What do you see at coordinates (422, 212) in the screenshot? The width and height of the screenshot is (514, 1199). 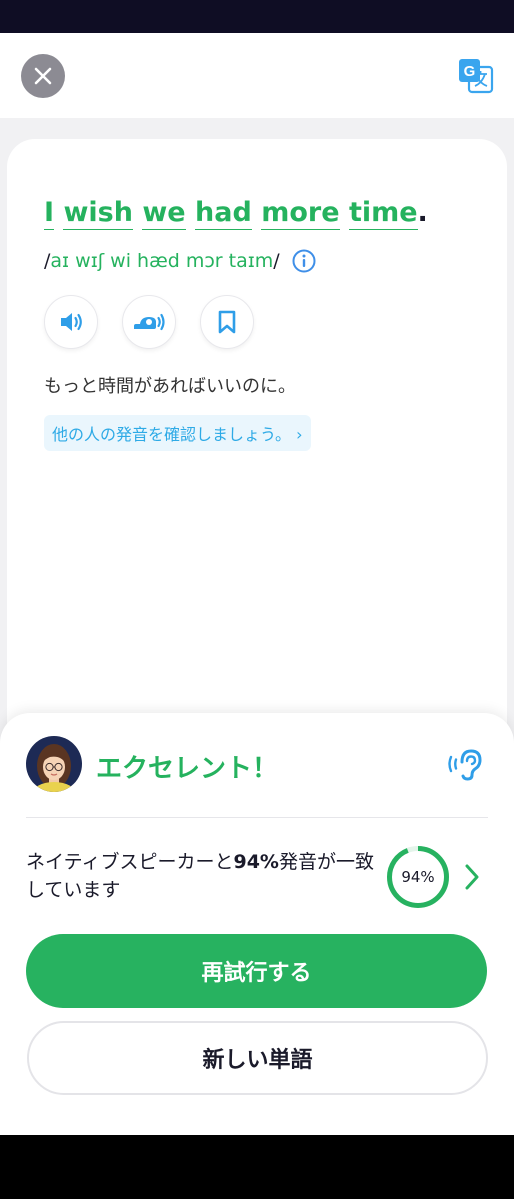 I see `sentence-punctuation: .` at bounding box center [422, 212].